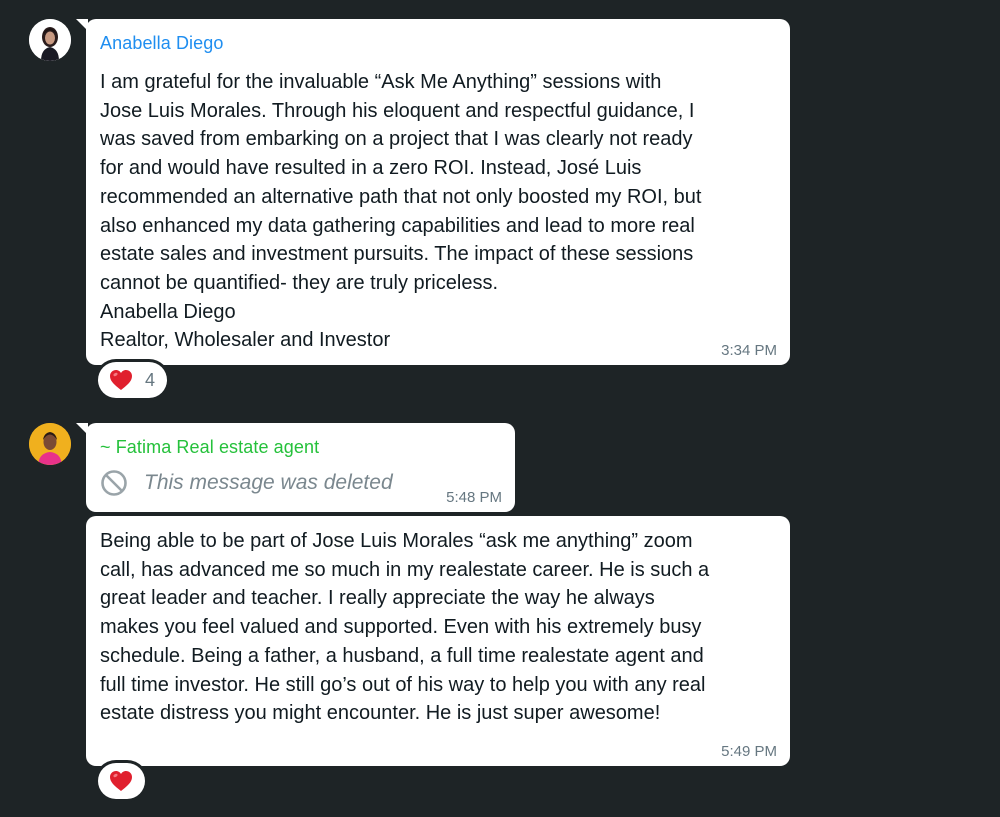  Describe the element at coordinates (749, 350) in the screenshot. I see `message-timestamp: 3:34 PM` at that location.